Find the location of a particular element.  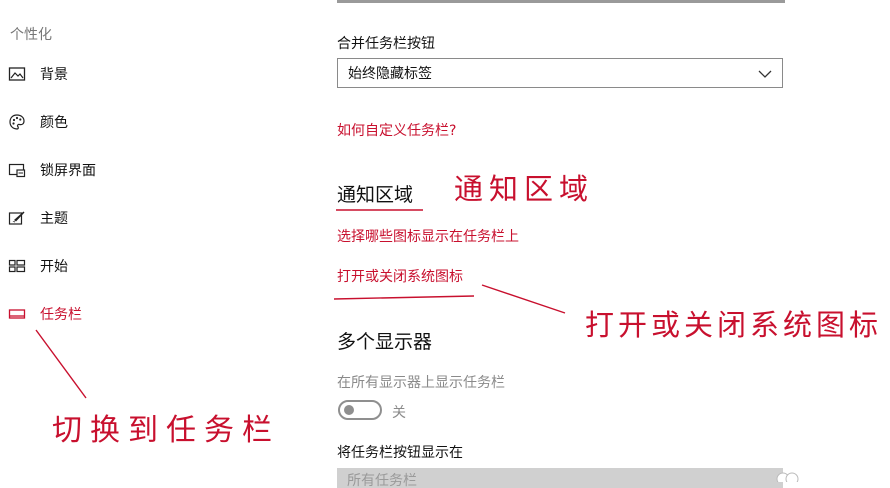

system-icons-underline is located at coordinates (404, 297).